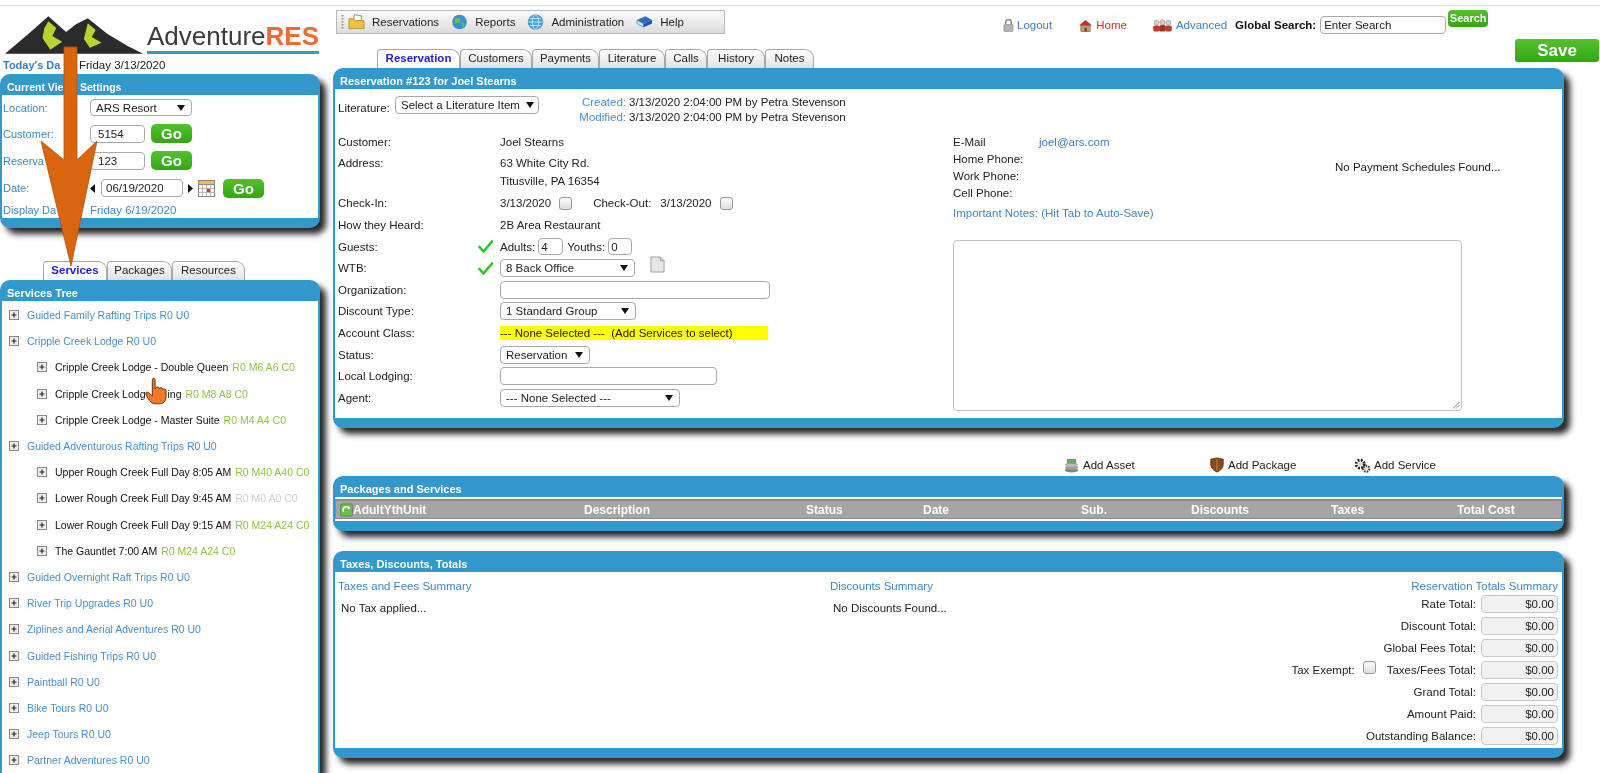  I want to click on tree-node: Partner Adventures R0 U0, so click(88, 760).